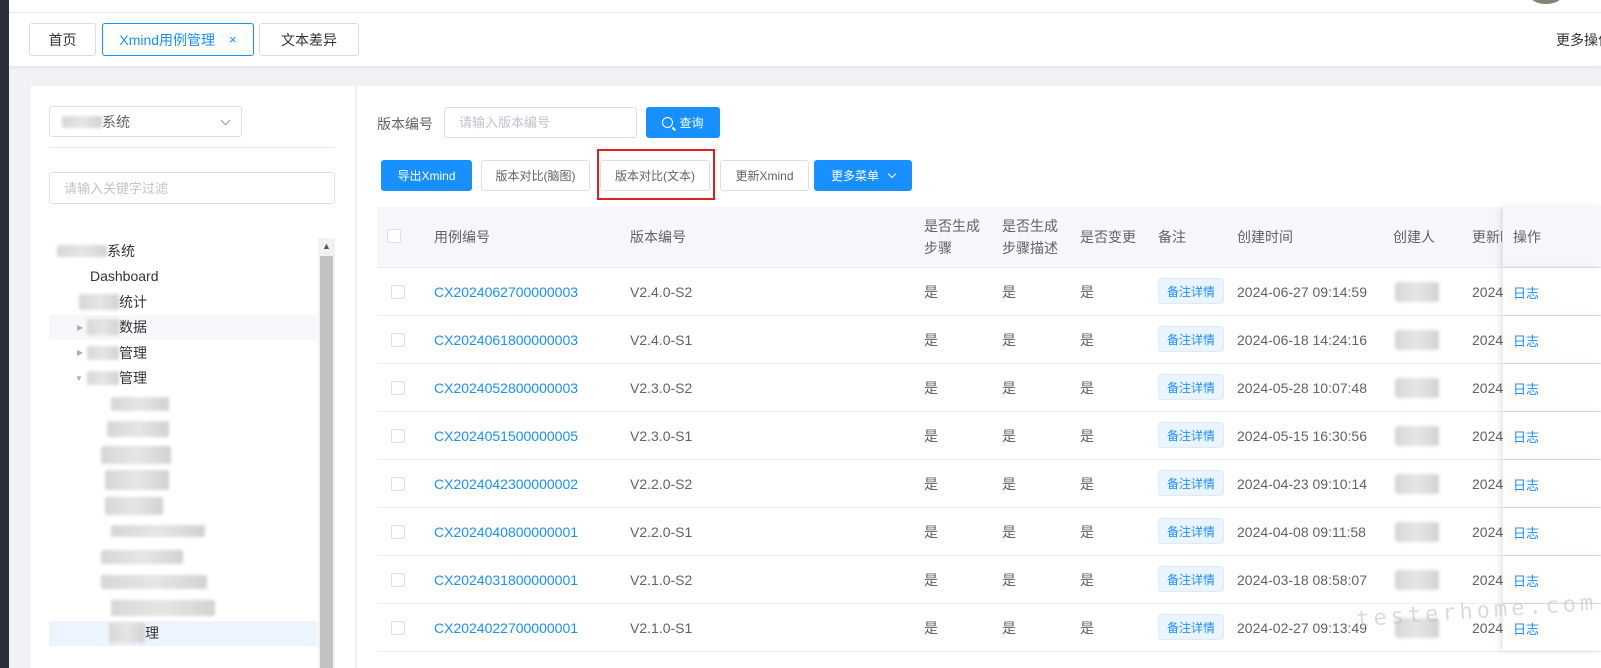 The image size is (1601, 668). What do you see at coordinates (1030, 248) in the screenshot?
I see `th-gen-desc-line2: 步骤描述` at bounding box center [1030, 248].